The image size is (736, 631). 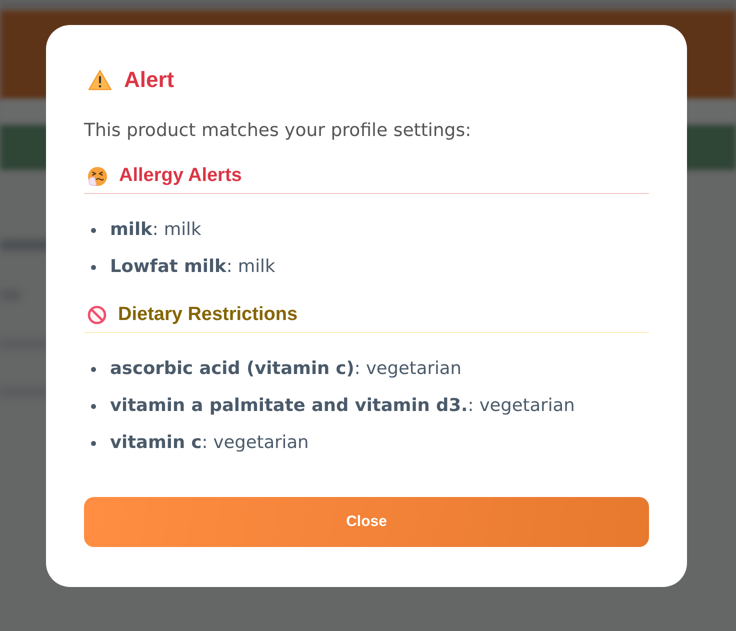 I want to click on ingredient-match-text: vitamin c: vegetarian, so click(x=209, y=443).